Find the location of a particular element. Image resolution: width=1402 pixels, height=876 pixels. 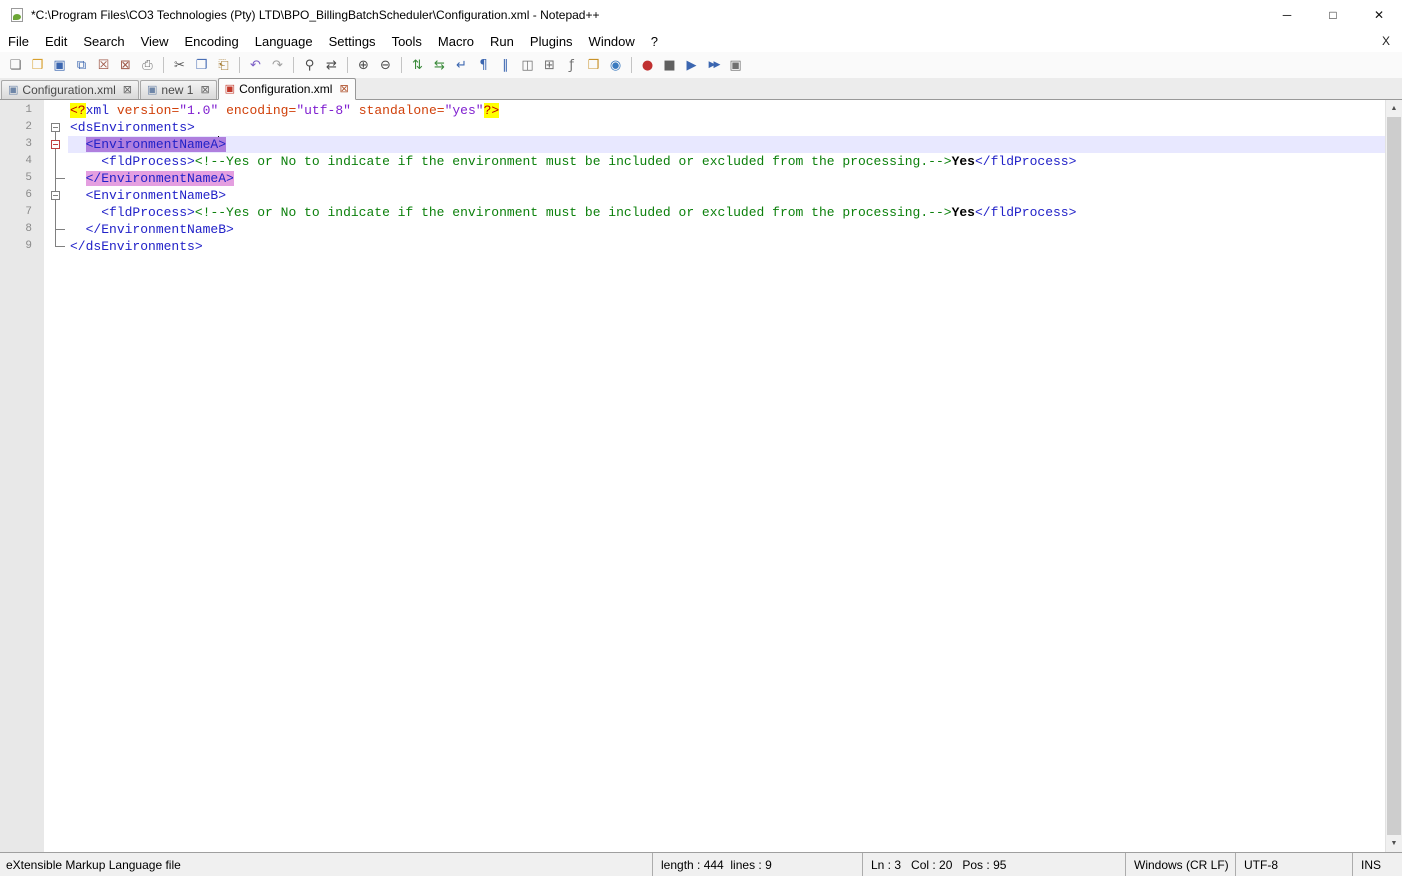

word-wrap-icon: ↵ is located at coordinates (461, 65).